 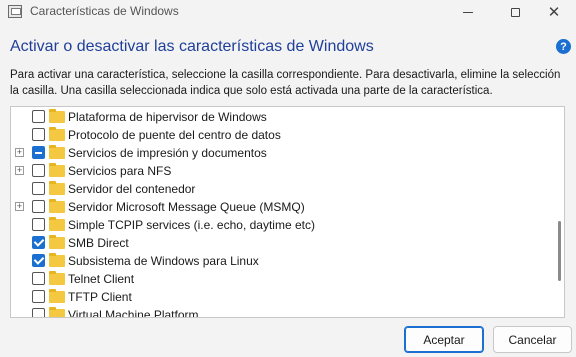 I want to click on scroll-thumb, so click(x=559, y=251).